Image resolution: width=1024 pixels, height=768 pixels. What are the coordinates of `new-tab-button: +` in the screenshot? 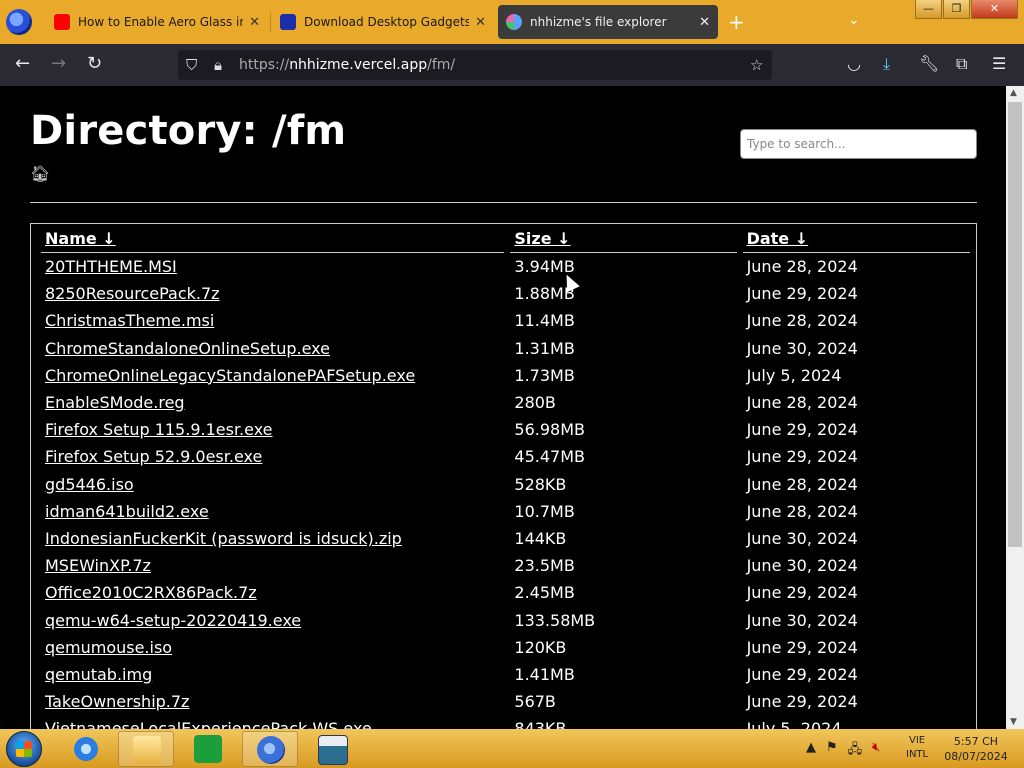 It's located at (736, 22).